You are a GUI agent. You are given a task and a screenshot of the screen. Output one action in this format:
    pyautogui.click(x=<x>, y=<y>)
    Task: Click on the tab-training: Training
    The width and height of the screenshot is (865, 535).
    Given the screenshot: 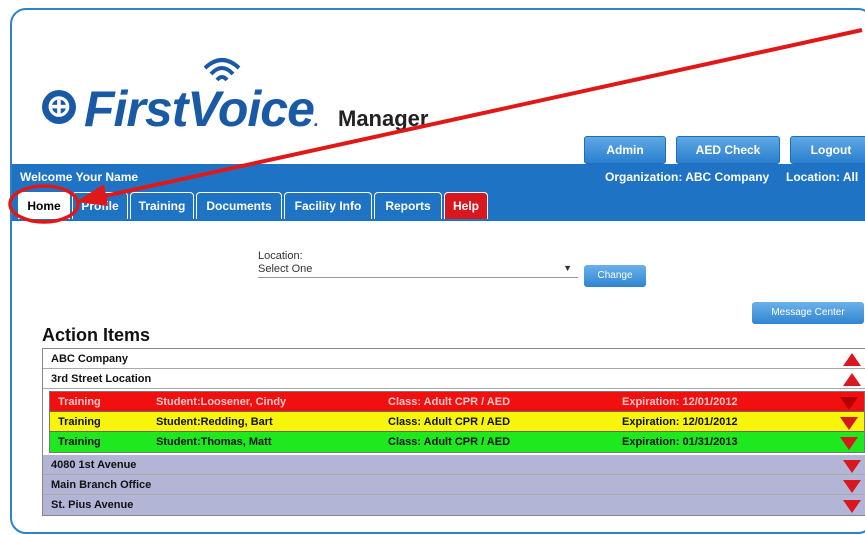 What is the action you would take?
    pyautogui.click(x=162, y=205)
    